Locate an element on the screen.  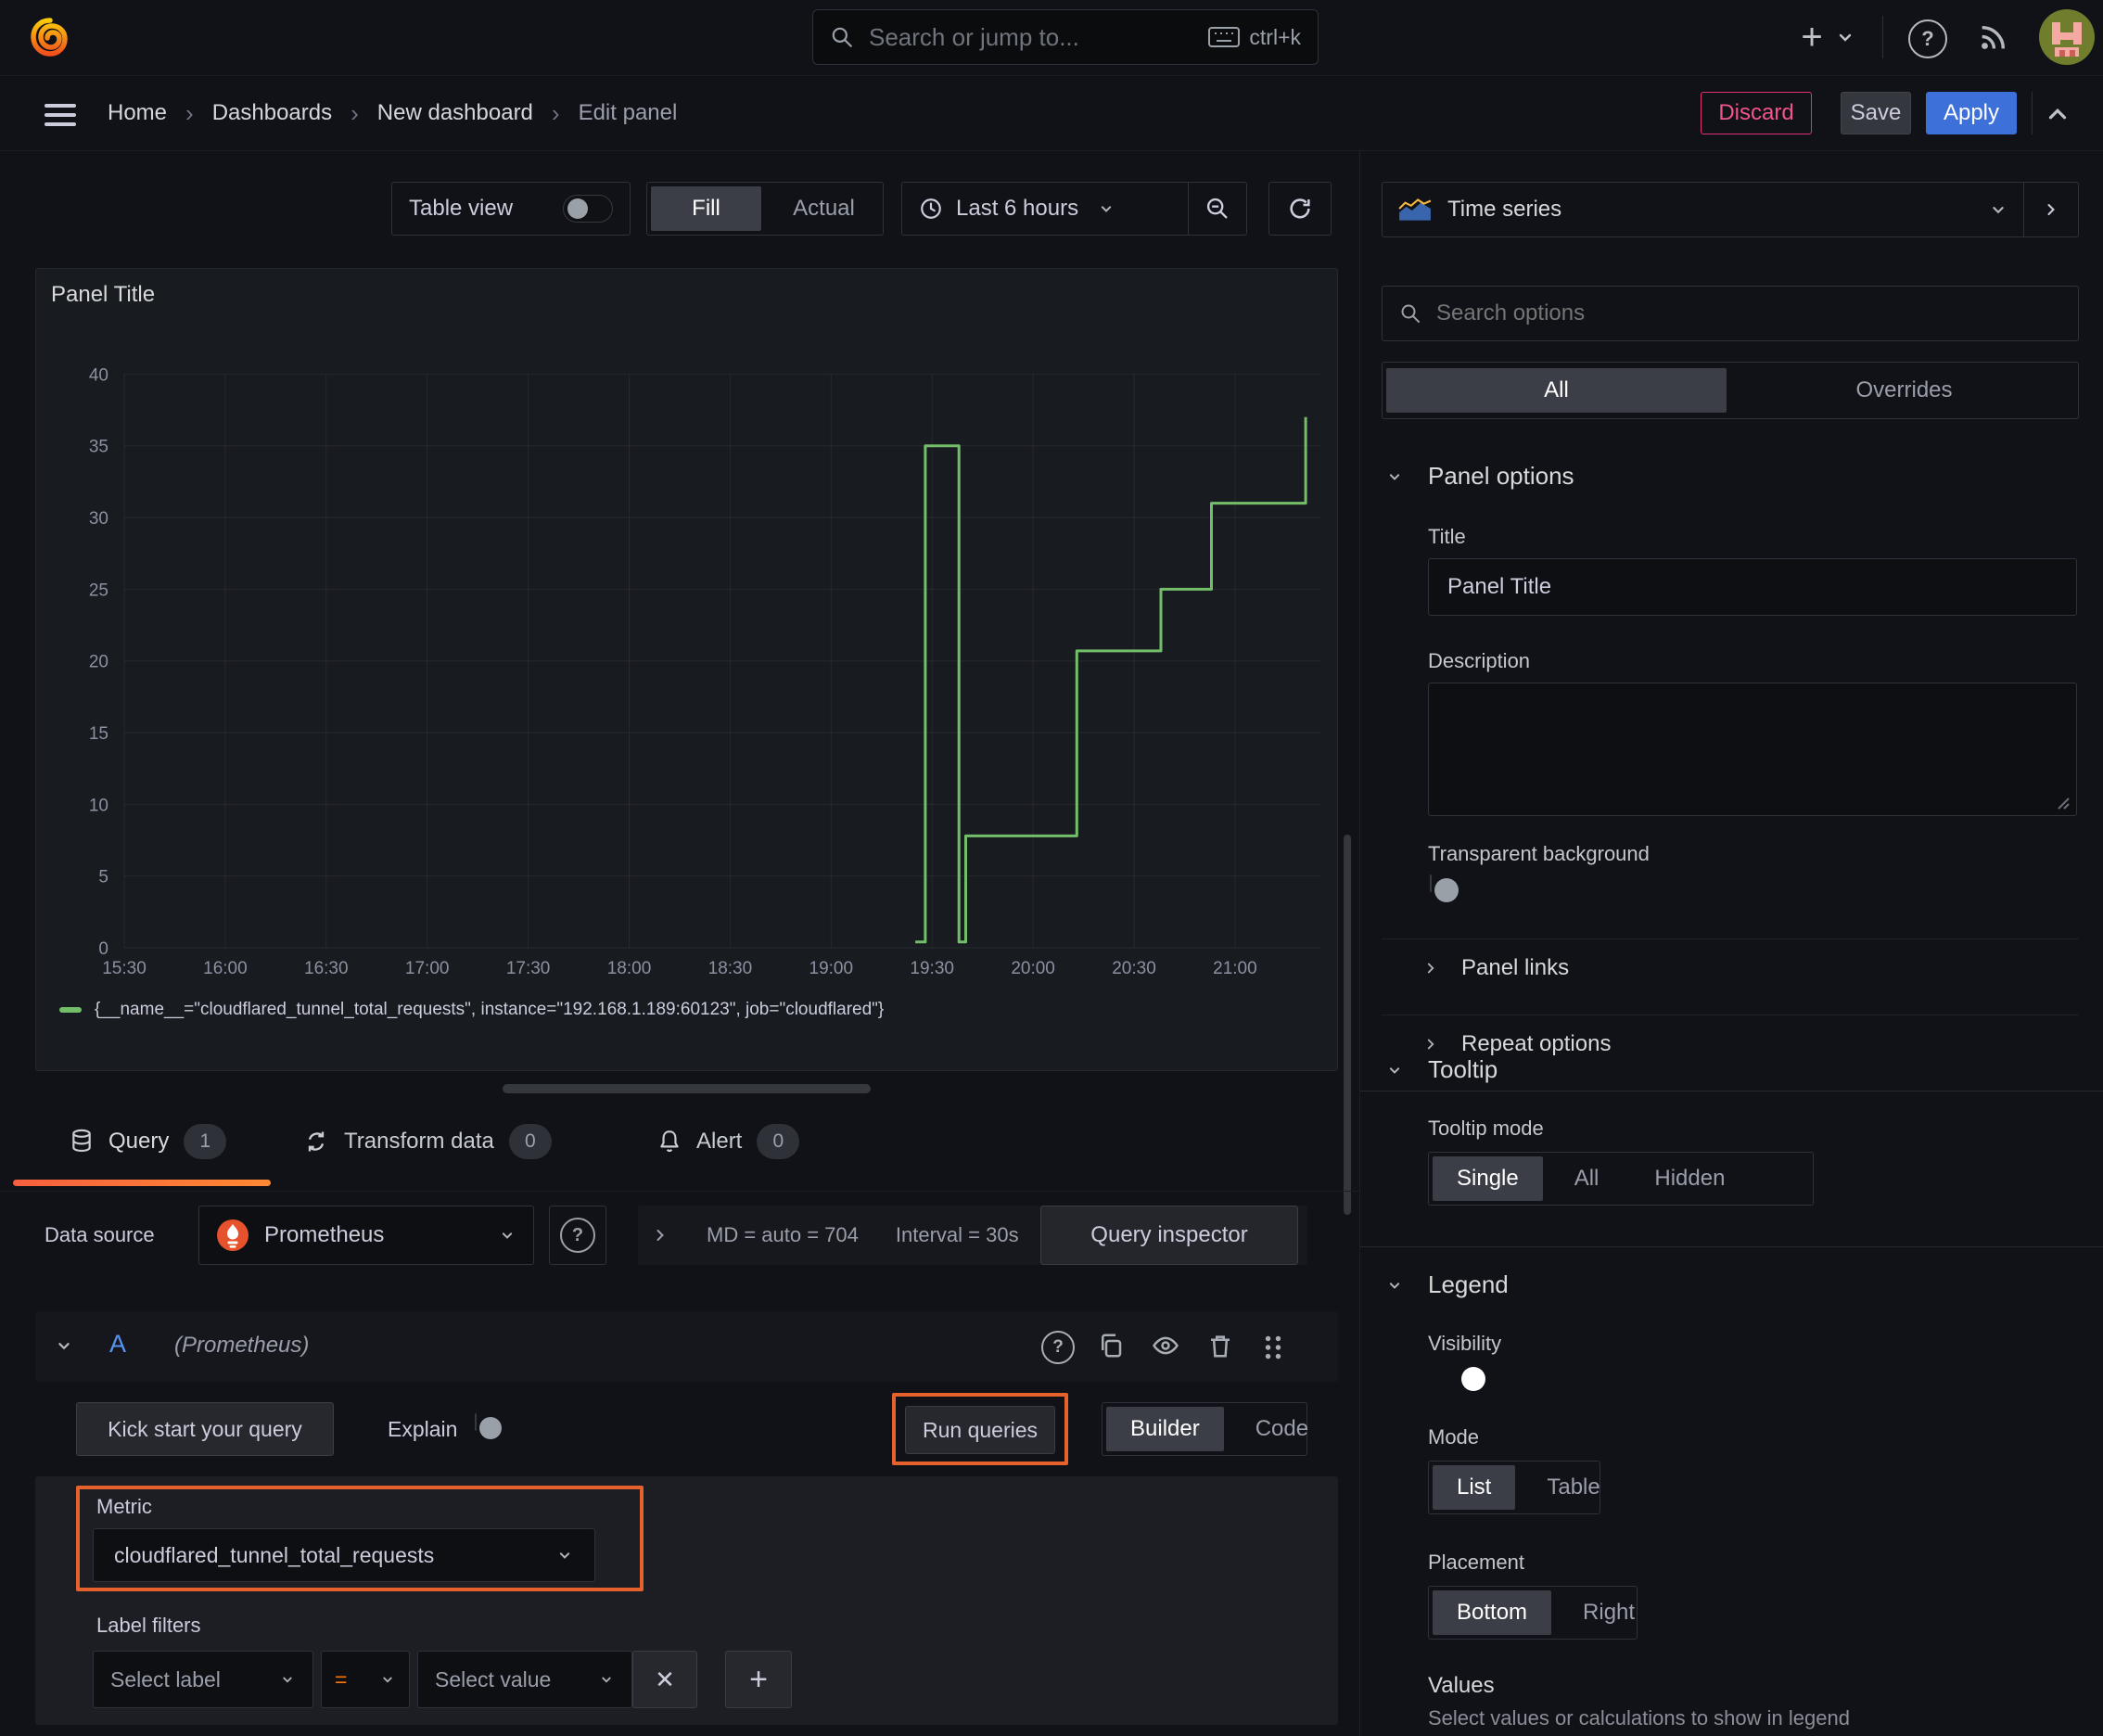
global-search: ctrl+k is located at coordinates (1065, 37).